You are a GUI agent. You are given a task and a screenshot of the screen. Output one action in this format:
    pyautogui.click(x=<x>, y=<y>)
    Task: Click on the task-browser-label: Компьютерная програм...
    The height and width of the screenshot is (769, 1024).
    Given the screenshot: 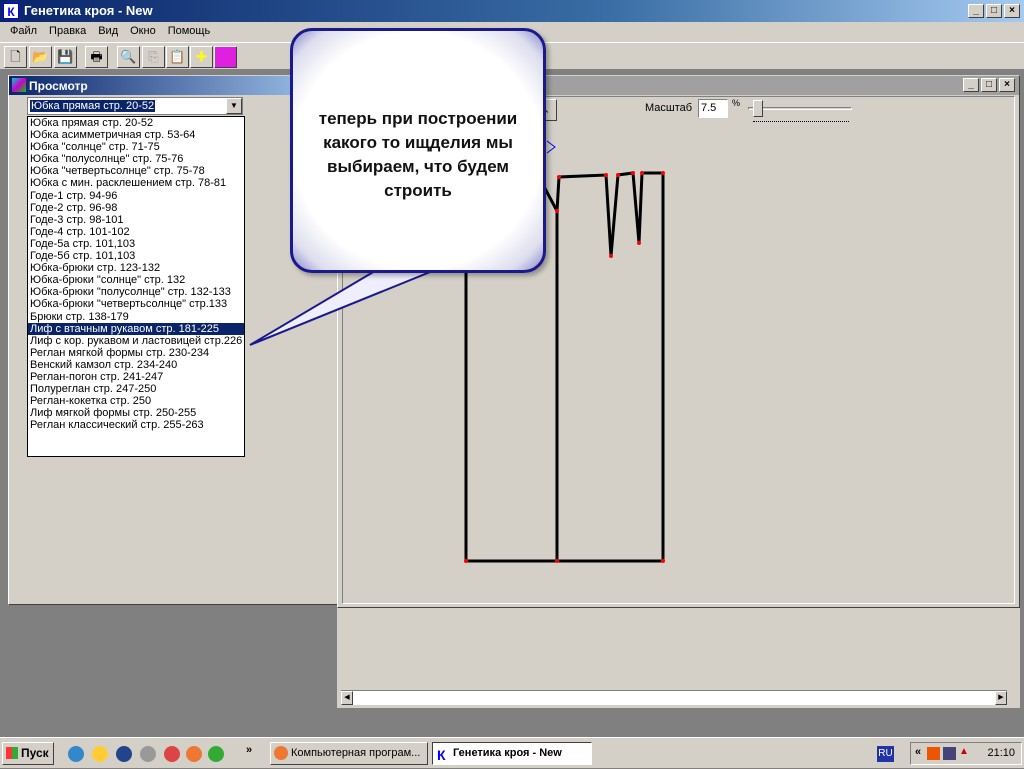 What is the action you would take?
    pyautogui.click(x=356, y=753)
    